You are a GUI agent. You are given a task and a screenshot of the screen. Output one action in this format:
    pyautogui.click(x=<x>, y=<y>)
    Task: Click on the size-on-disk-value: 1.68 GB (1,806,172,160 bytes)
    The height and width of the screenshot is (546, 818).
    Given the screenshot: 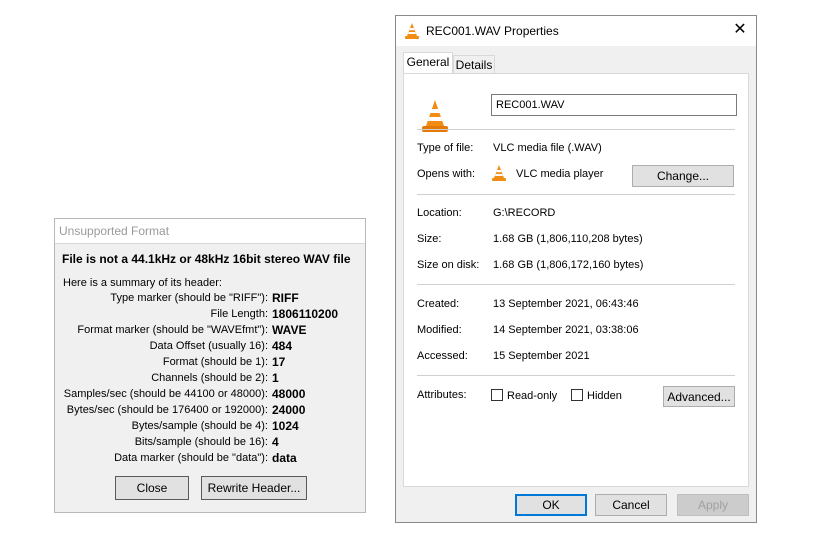 What is the action you would take?
    pyautogui.click(x=568, y=265)
    